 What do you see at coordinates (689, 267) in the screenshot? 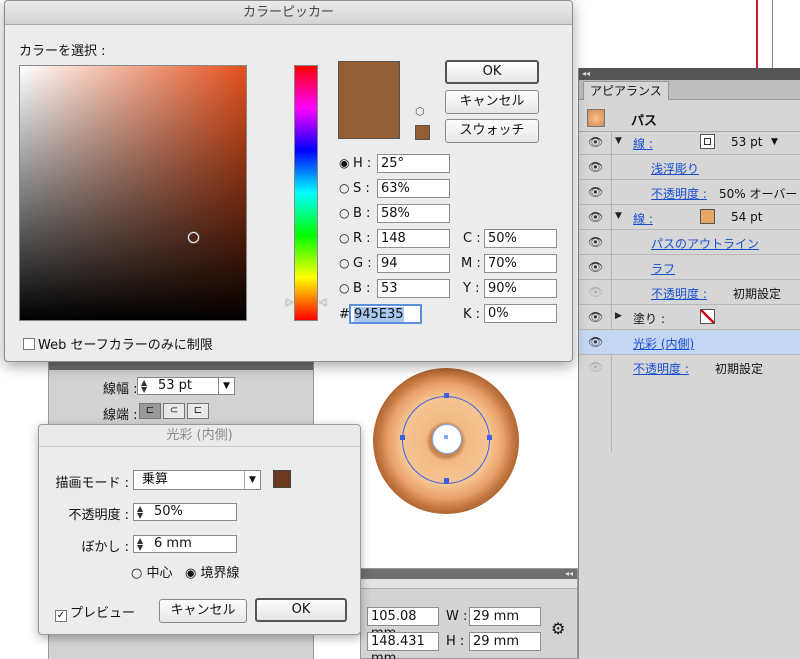
I see `appearance-row-rough: 👁 ラフ` at bounding box center [689, 267].